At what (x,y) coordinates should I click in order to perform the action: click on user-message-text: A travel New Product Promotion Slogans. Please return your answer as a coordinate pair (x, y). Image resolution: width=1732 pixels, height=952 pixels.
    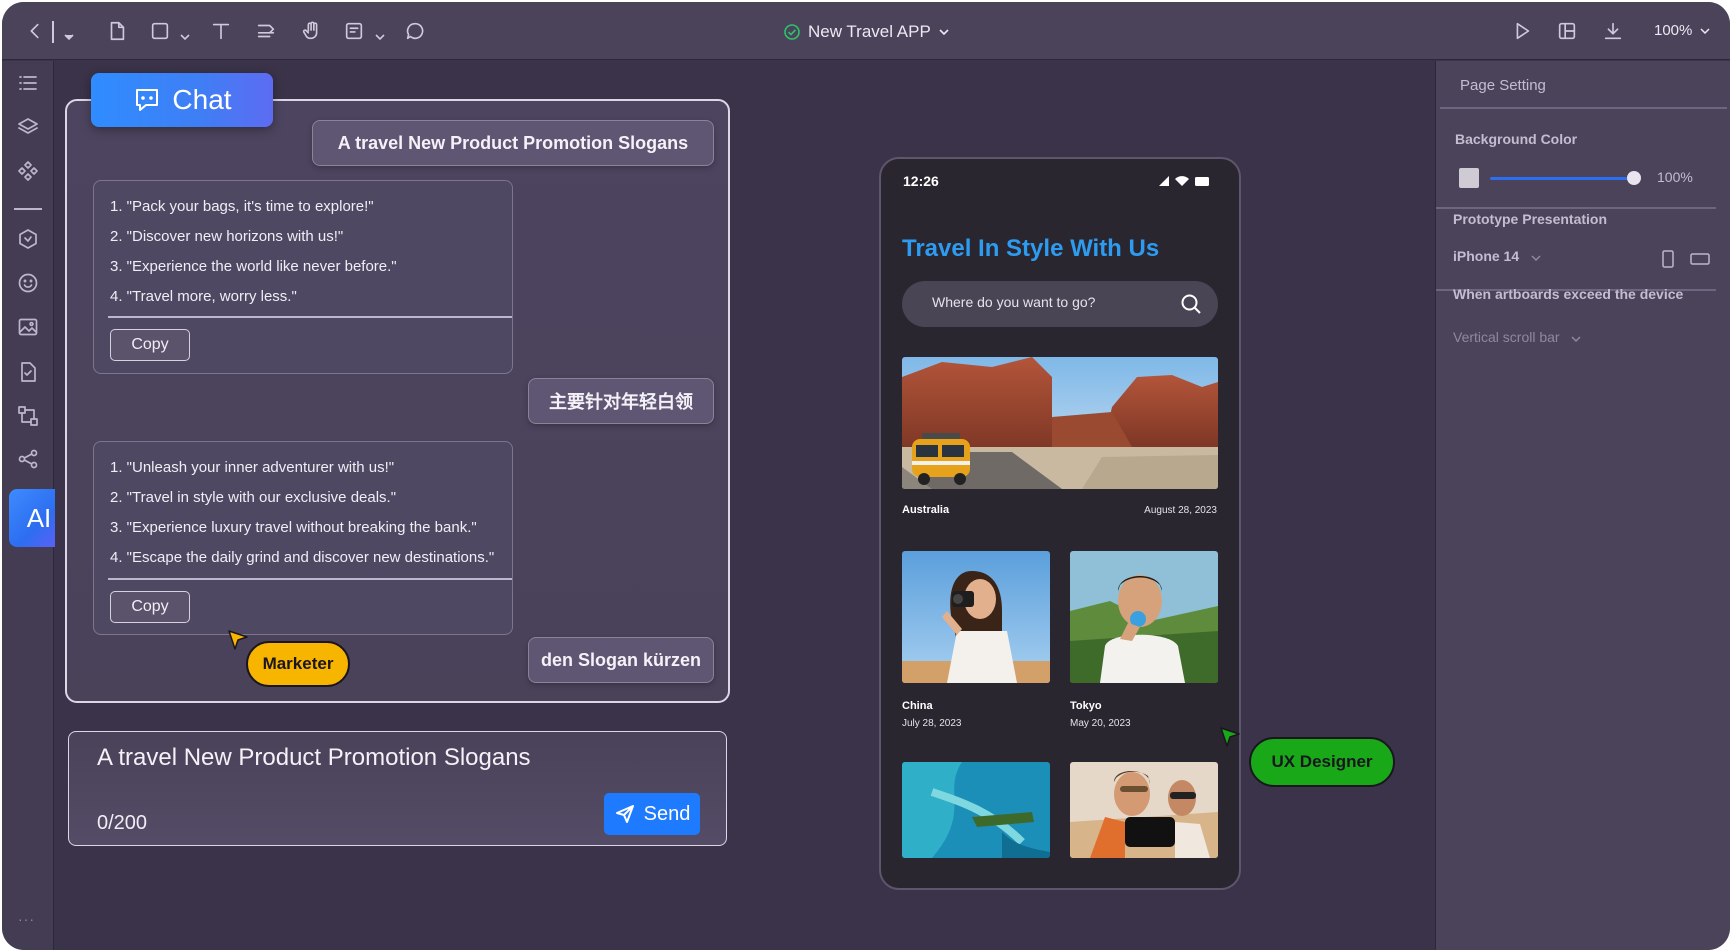
    Looking at the image, I should click on (513, 142).